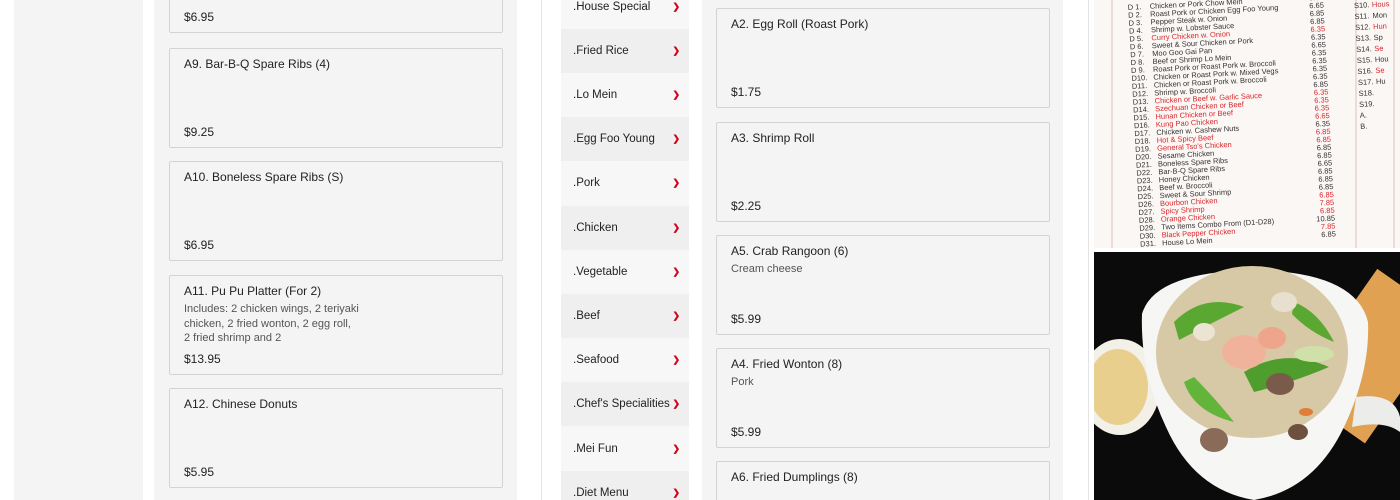  Describe the element at coordinates (336, 438) in the screenshot. I see `menu-item-card: A12. Chinese Donuts $5.95` at that location.